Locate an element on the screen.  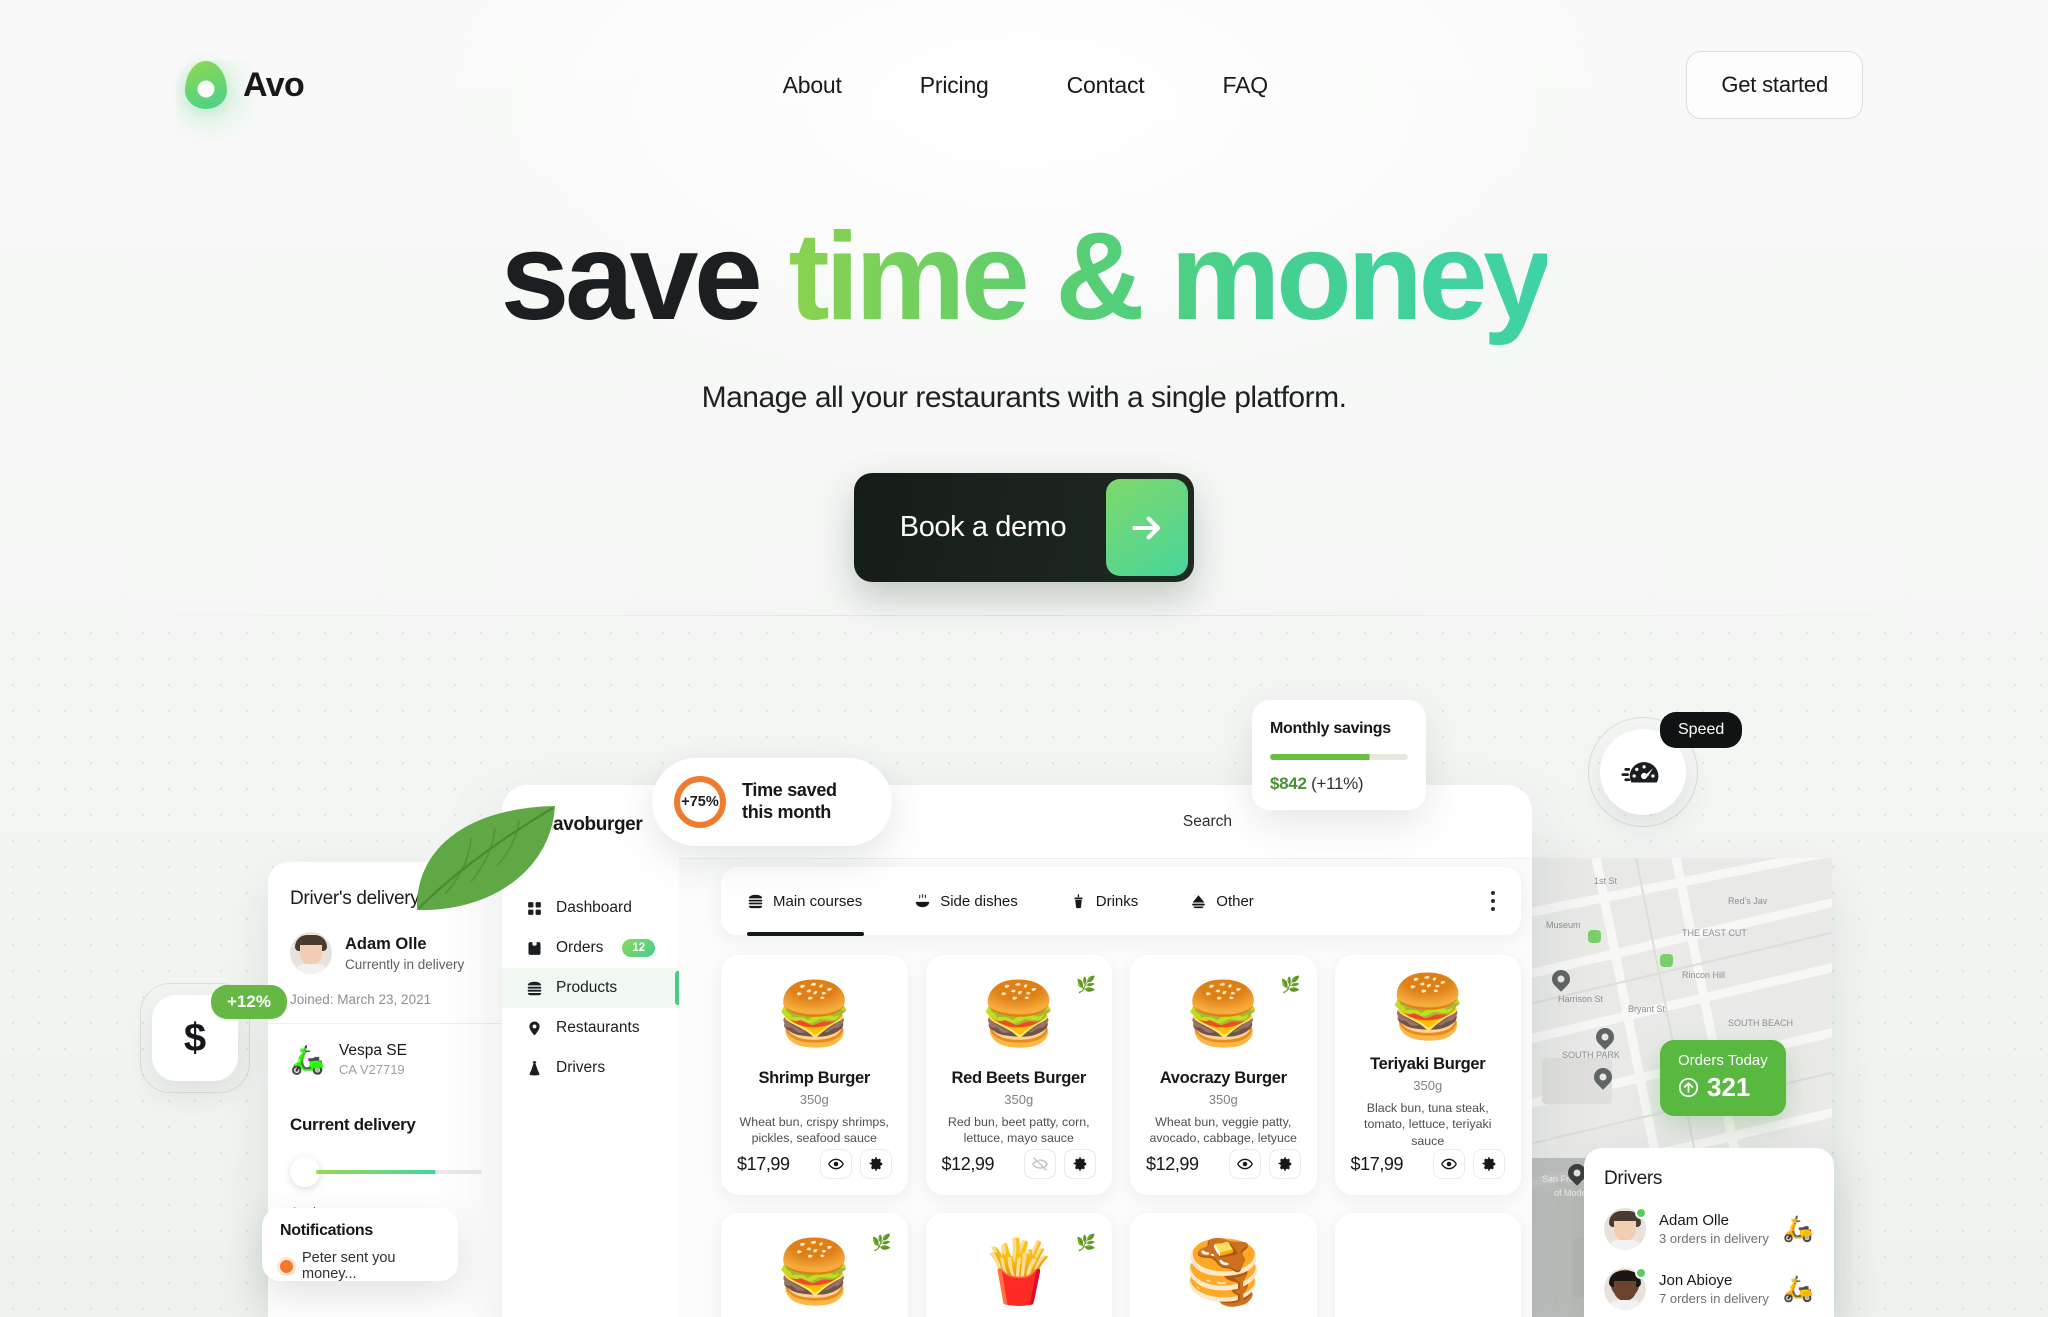
avatar is located at coordinates (1625, 1288).